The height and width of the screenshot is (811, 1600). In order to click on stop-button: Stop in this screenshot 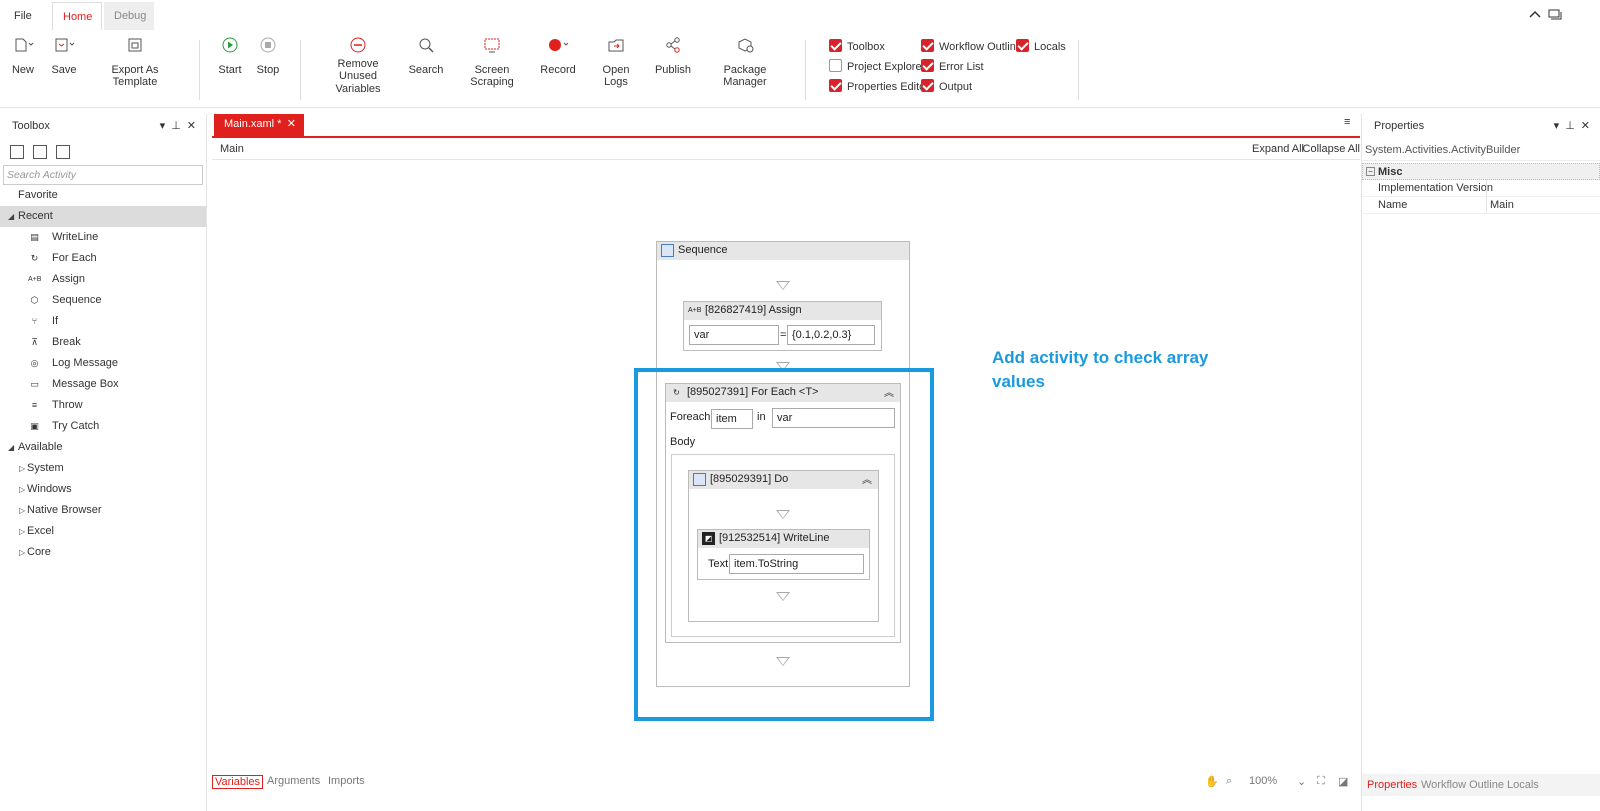, I will do `click(268, 56)`.